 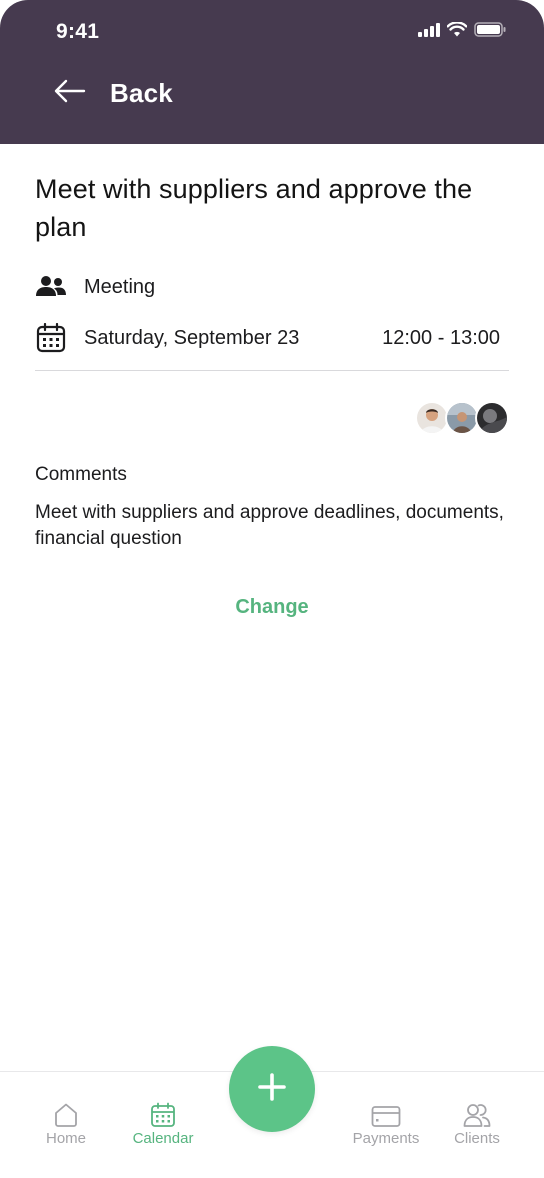 What do you see at coordinates (477, 1138) in the screenshot?
I see `tab-label: Clients` at bounding box center [477, 1138].